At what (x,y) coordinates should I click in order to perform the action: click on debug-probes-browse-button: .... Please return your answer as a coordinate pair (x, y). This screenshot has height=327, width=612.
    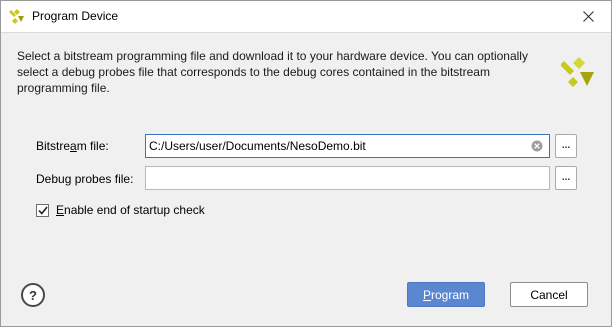
    Looking at the image, I should click on (566, 178).